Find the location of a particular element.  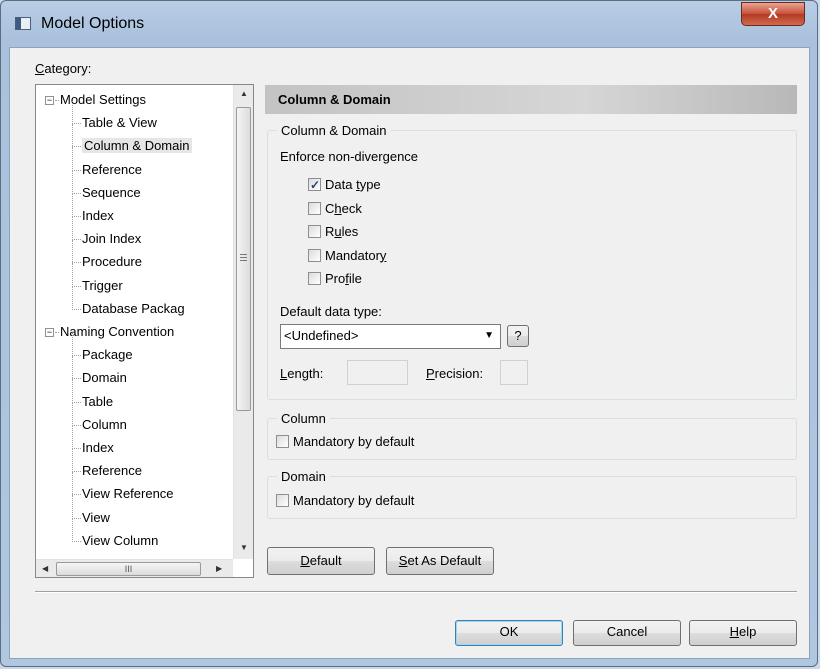

separator is located at coordinates (416, 592).